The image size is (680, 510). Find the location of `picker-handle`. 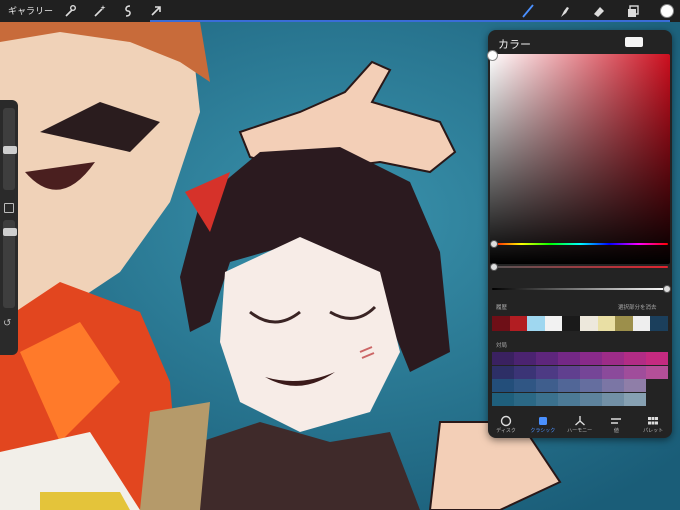

picker-handle is located at coordinates (492, 55).